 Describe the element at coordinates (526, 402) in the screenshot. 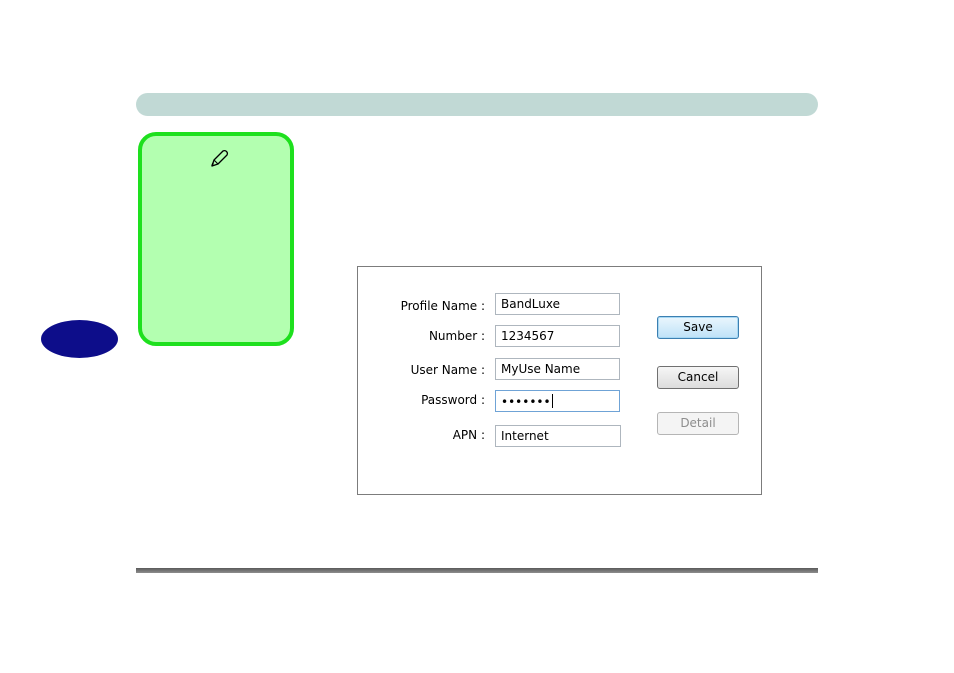

I see `password-value: •••••••` at that location.